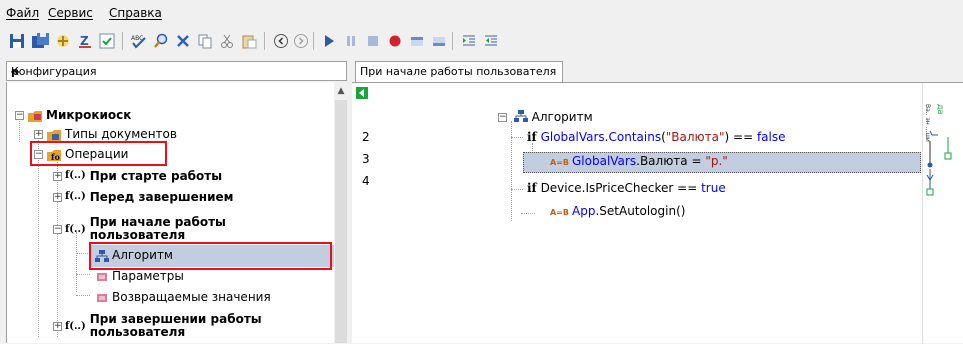 The width and height of the screenshot is (963, 344). I want to click on indent-icon, so click(469, 41).